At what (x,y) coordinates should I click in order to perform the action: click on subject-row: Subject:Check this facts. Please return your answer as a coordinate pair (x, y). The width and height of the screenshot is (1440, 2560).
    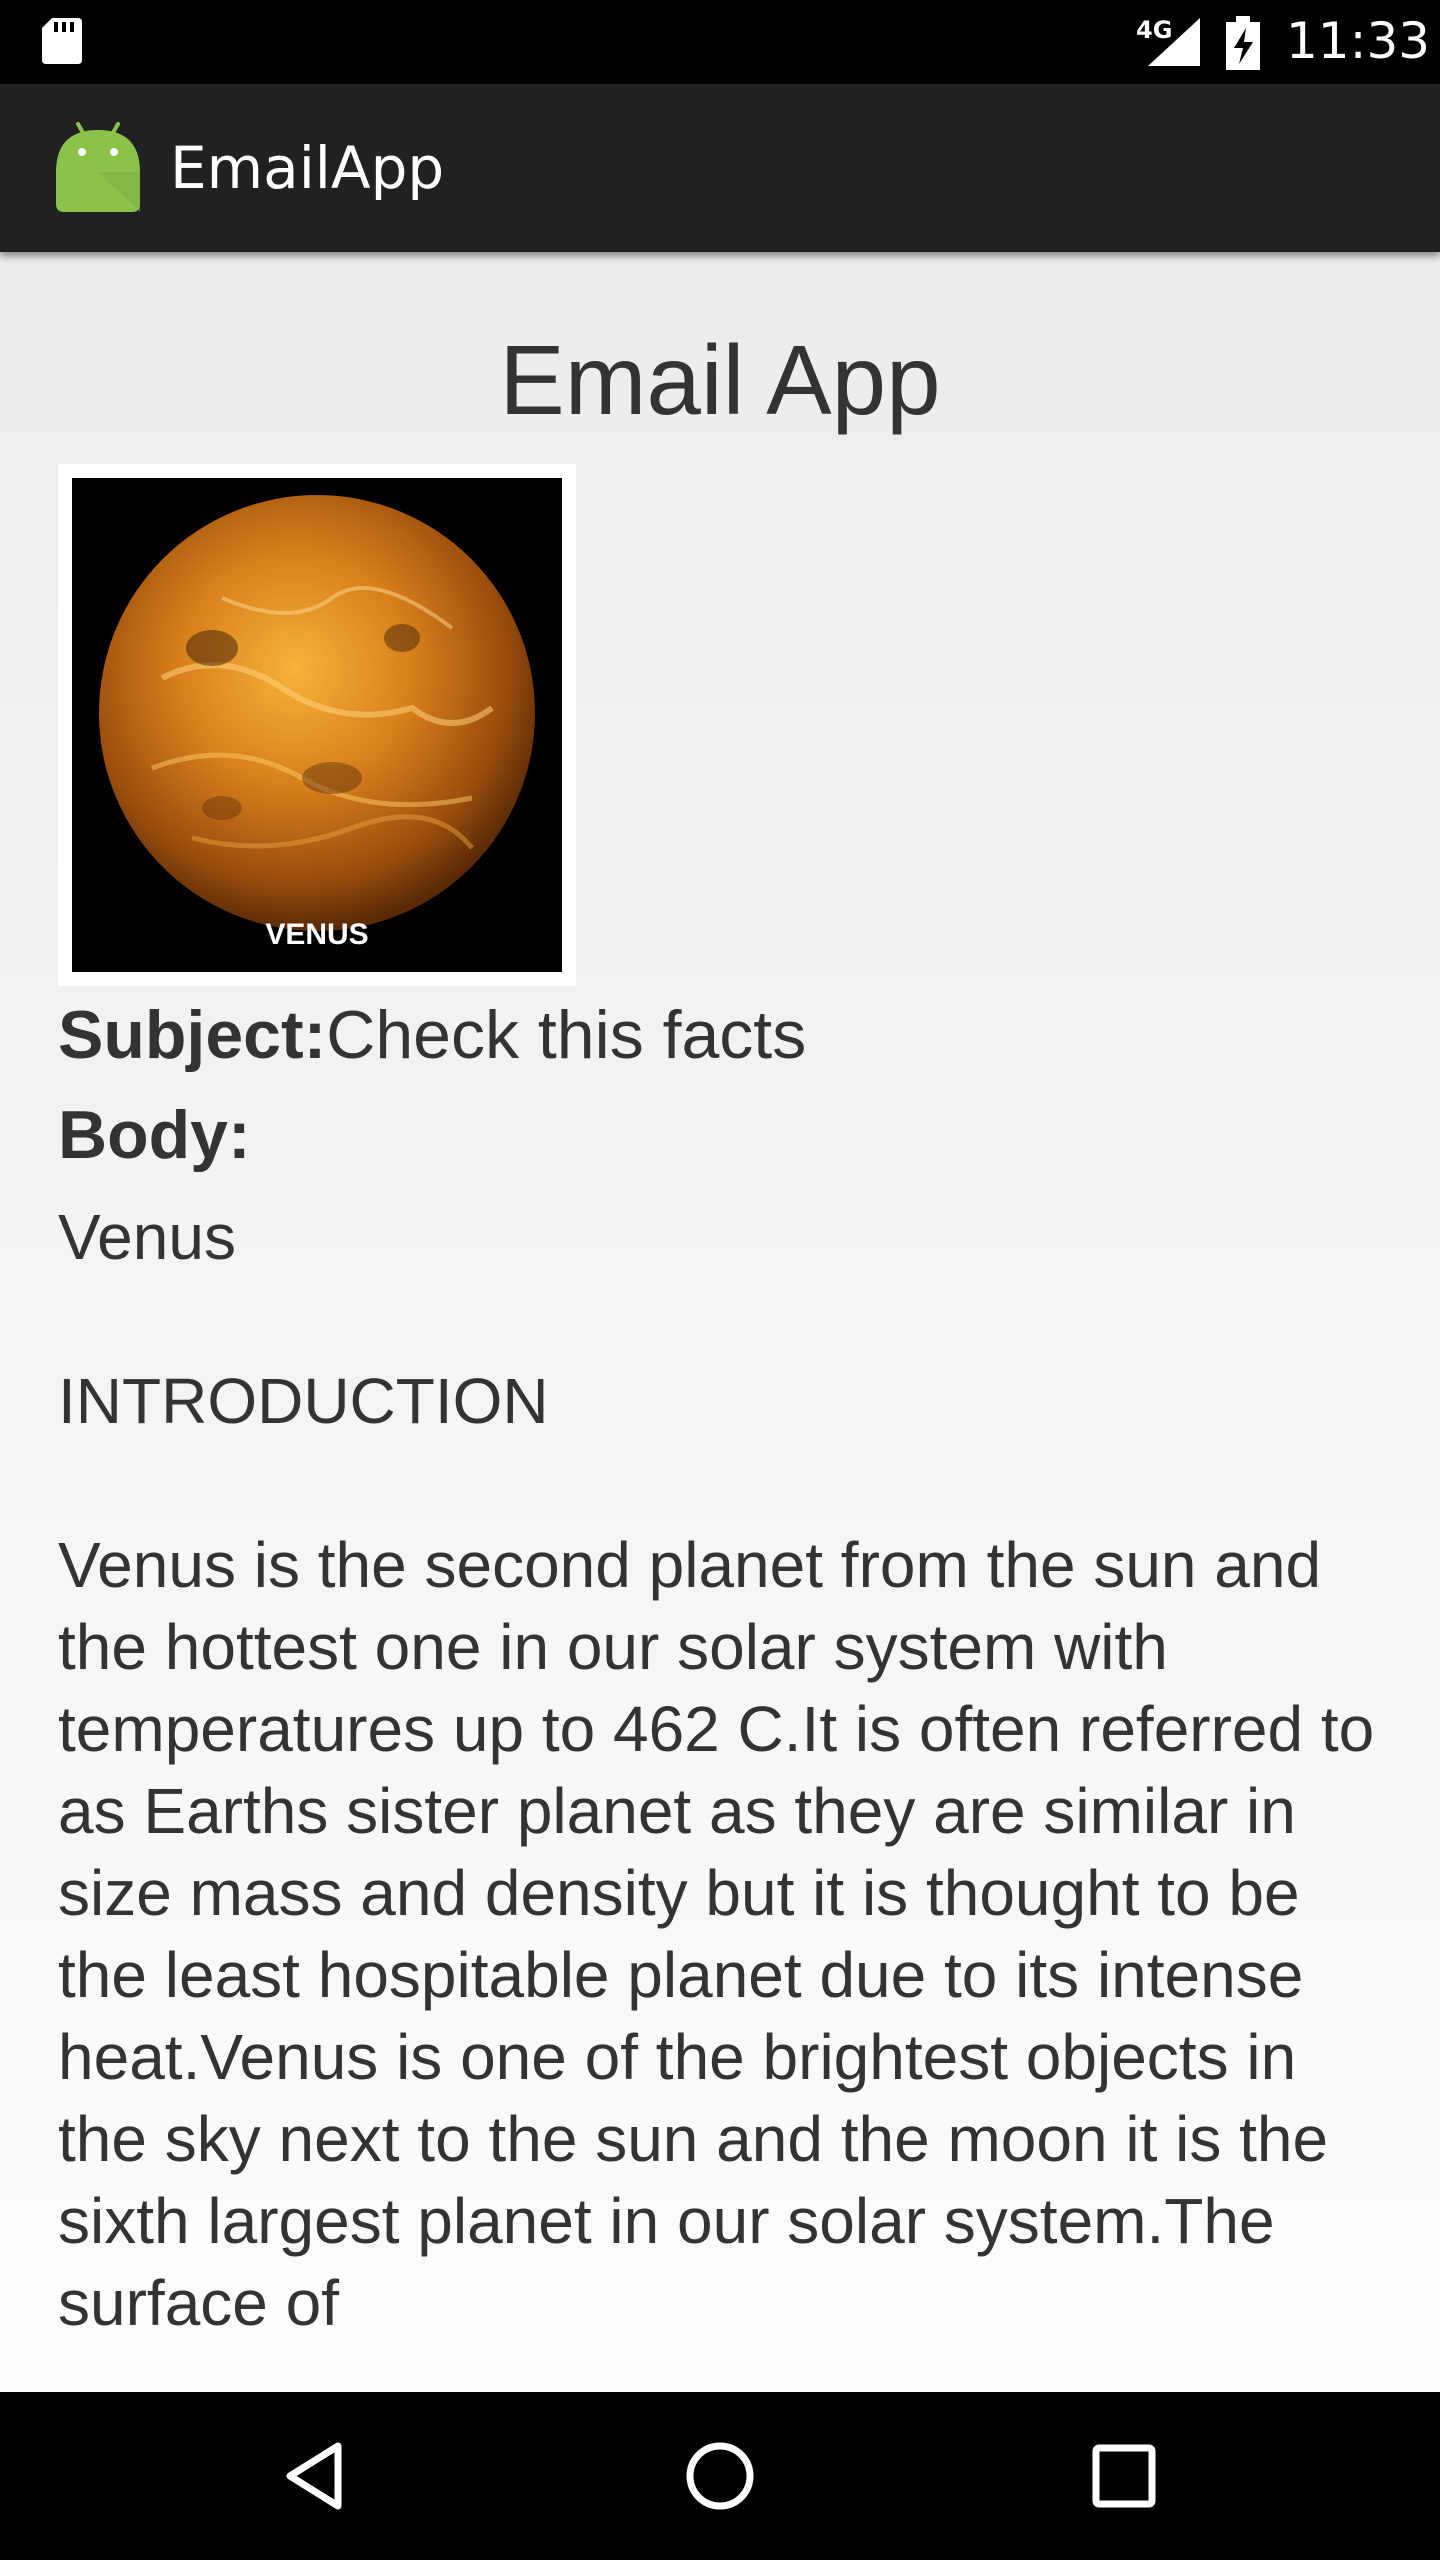
    Looking at the image, I should click on (432, 1035).